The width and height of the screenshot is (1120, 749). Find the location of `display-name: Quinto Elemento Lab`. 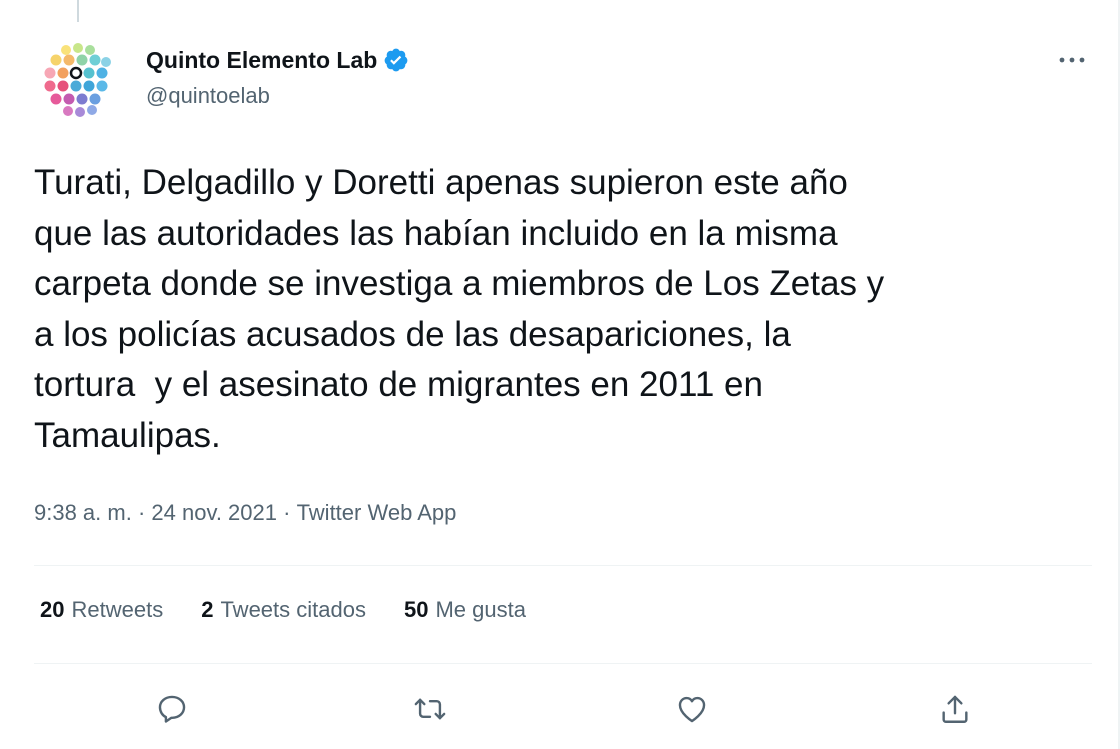

display-name: Quinto Elemento Lab is located at coordinates (261, 60).